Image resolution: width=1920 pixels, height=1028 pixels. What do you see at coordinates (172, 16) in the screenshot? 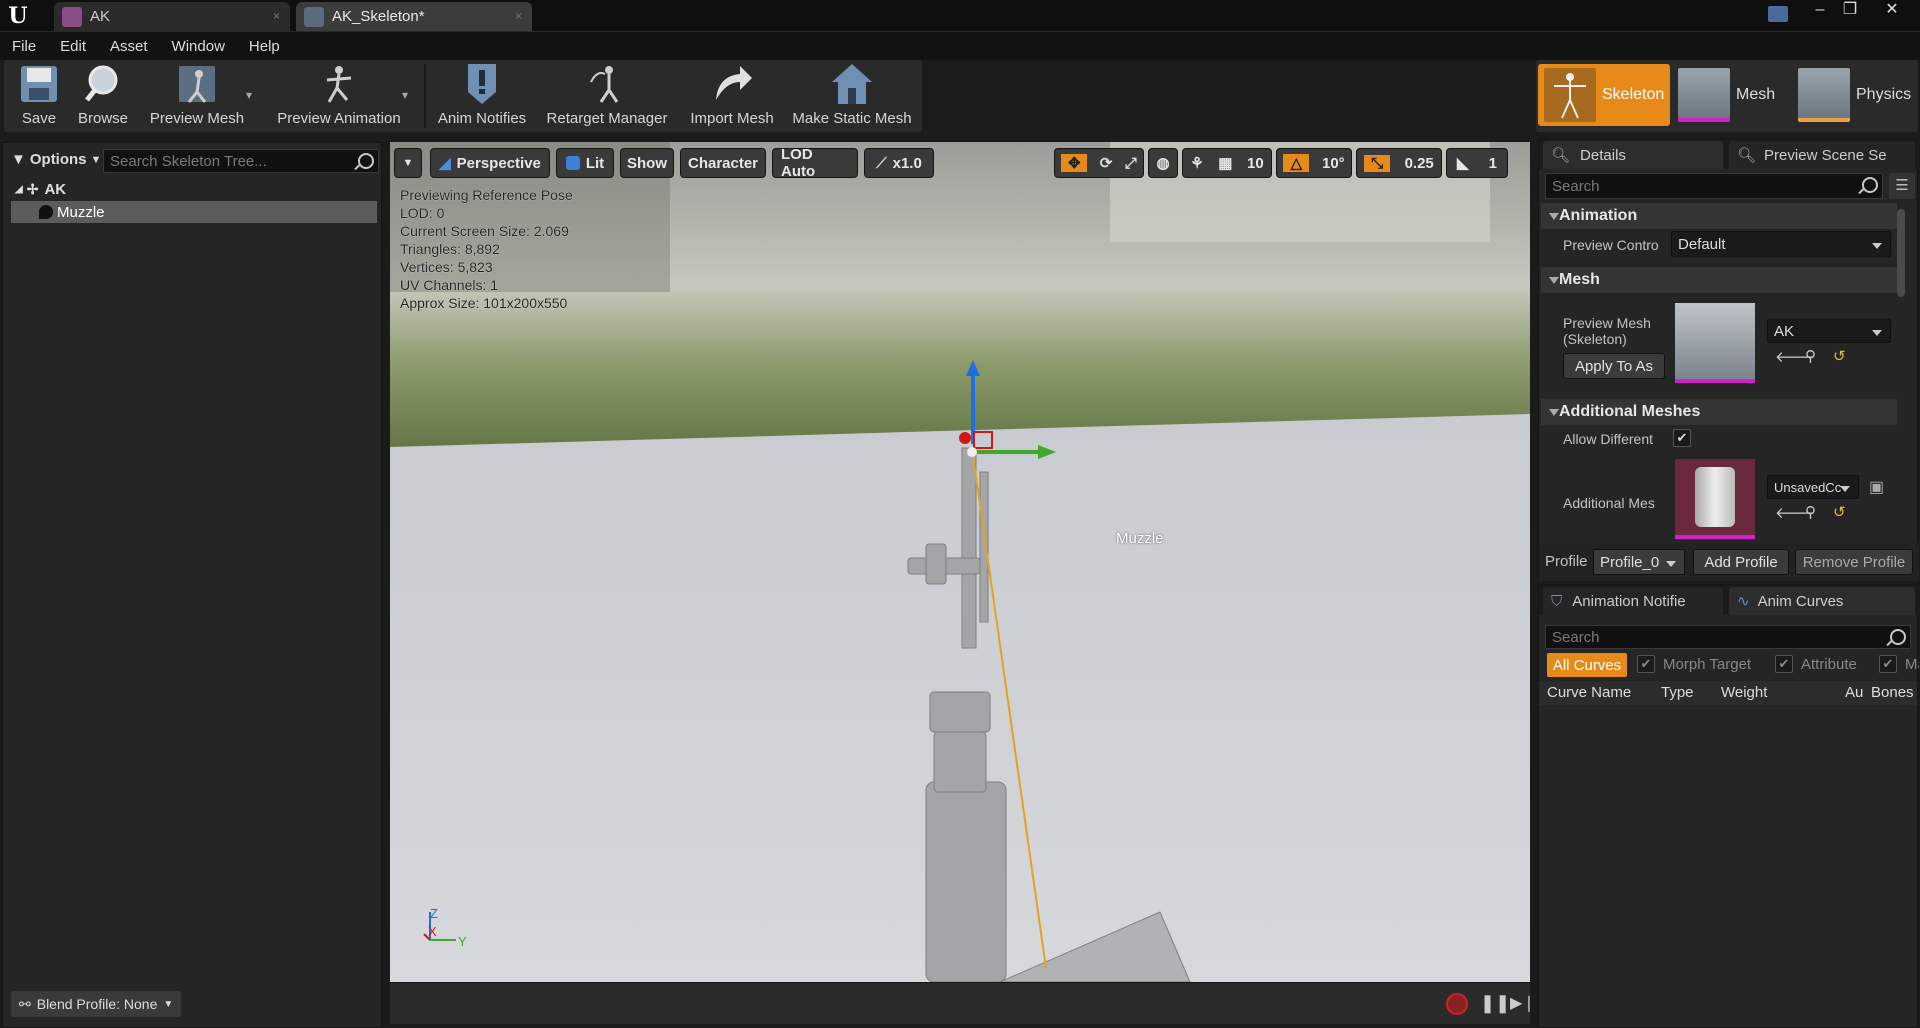
I see `tab-ak: AK ×` at bounding box center [172, 16].